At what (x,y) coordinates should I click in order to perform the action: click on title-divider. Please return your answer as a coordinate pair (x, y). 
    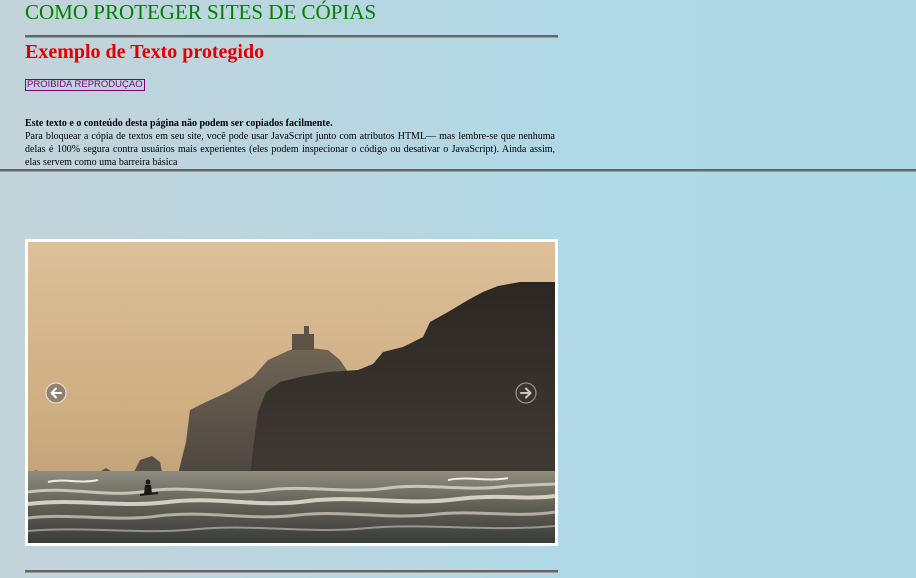
    Looking at the image, I should click on (291, 36).